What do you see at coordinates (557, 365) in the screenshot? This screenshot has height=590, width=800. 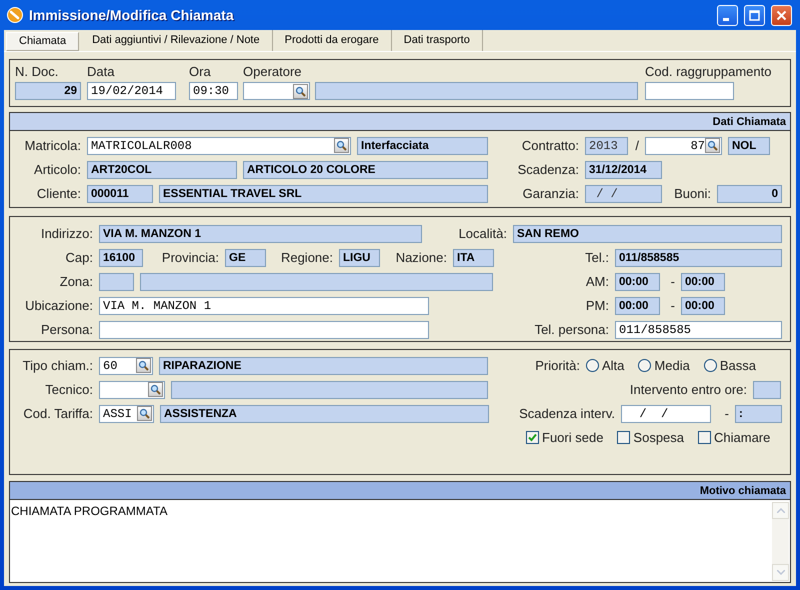 I see `field-label: Priorità:` at bounding box center [557, 365].